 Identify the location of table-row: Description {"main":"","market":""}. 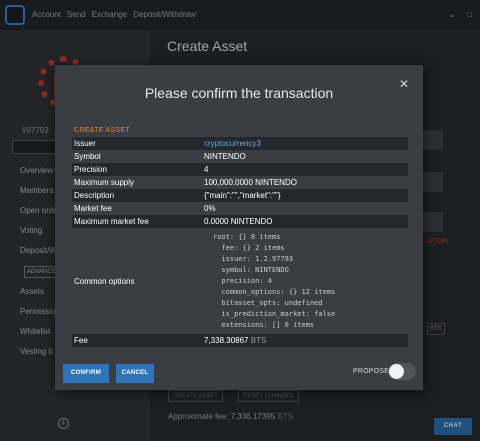
(240, 195).